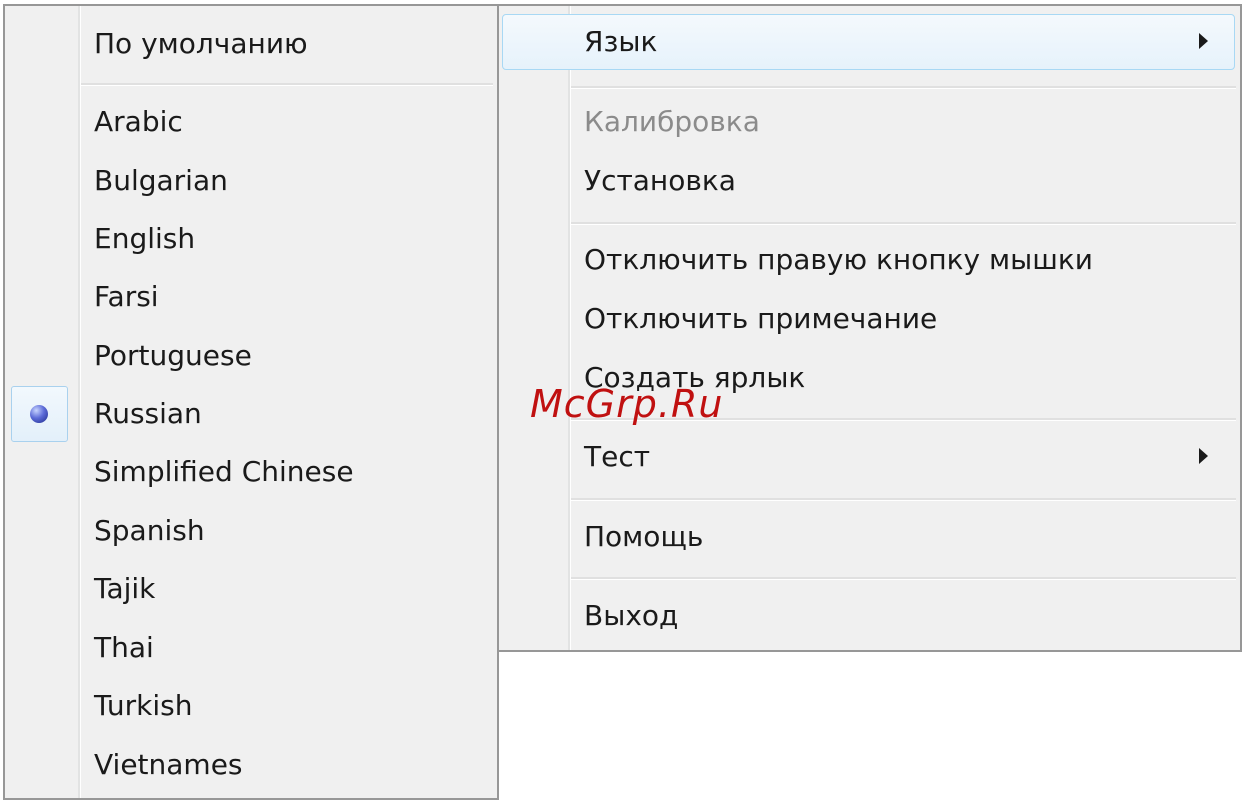 The image size is (1246, 803). I want to click on language-label: Portuguese, so click(173, 355).